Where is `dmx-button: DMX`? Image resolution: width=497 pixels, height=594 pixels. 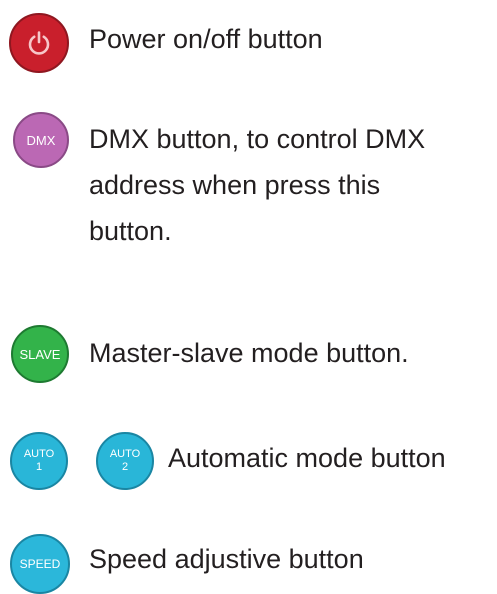 dmx-button: DMX is located at coordinates (41, 140).